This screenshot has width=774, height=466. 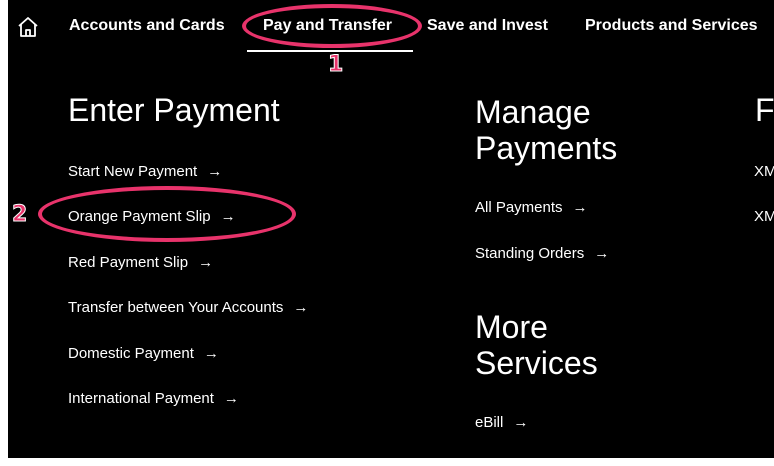 I want to click on more-services-heading: More Services, so click(x=536, y=345).